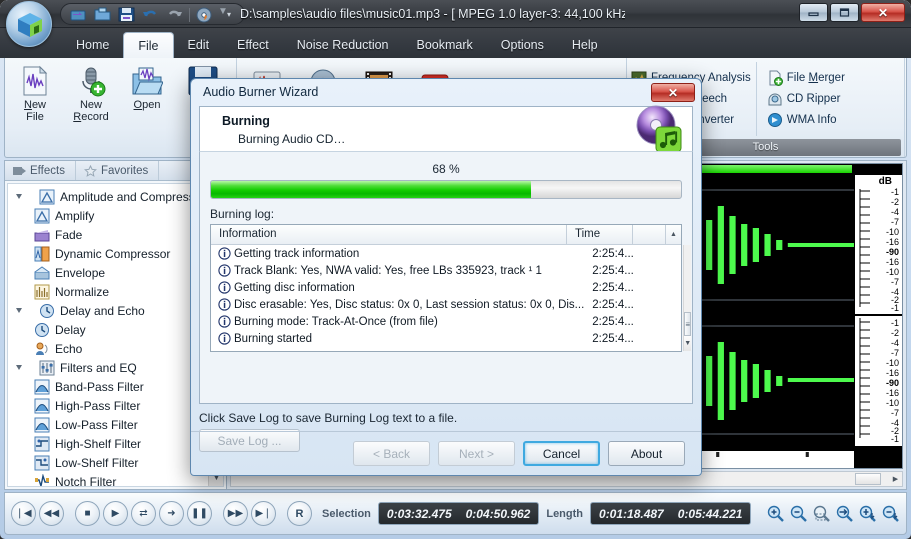  What do you see at coordinates (895, 479) in the screenshot?
I see `hscroll-right-arrow-icon: ▶` at bounding box center [895, 479].